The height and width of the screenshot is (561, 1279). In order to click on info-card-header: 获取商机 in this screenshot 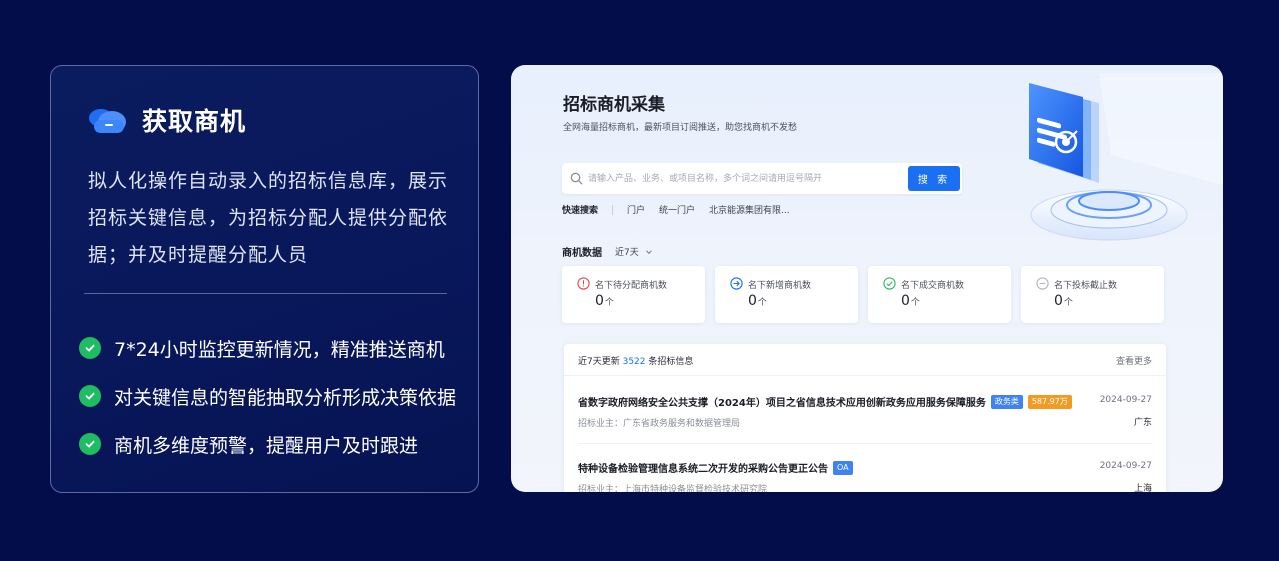, I will do `click(166, 120)`.